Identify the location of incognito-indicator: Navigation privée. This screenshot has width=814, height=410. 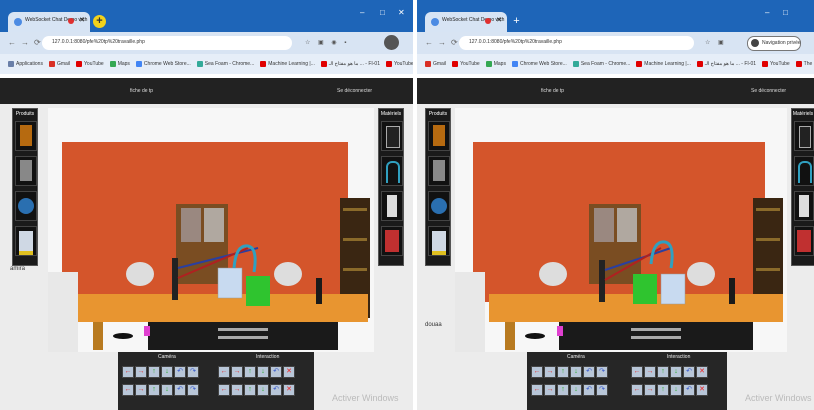
(774, 43).